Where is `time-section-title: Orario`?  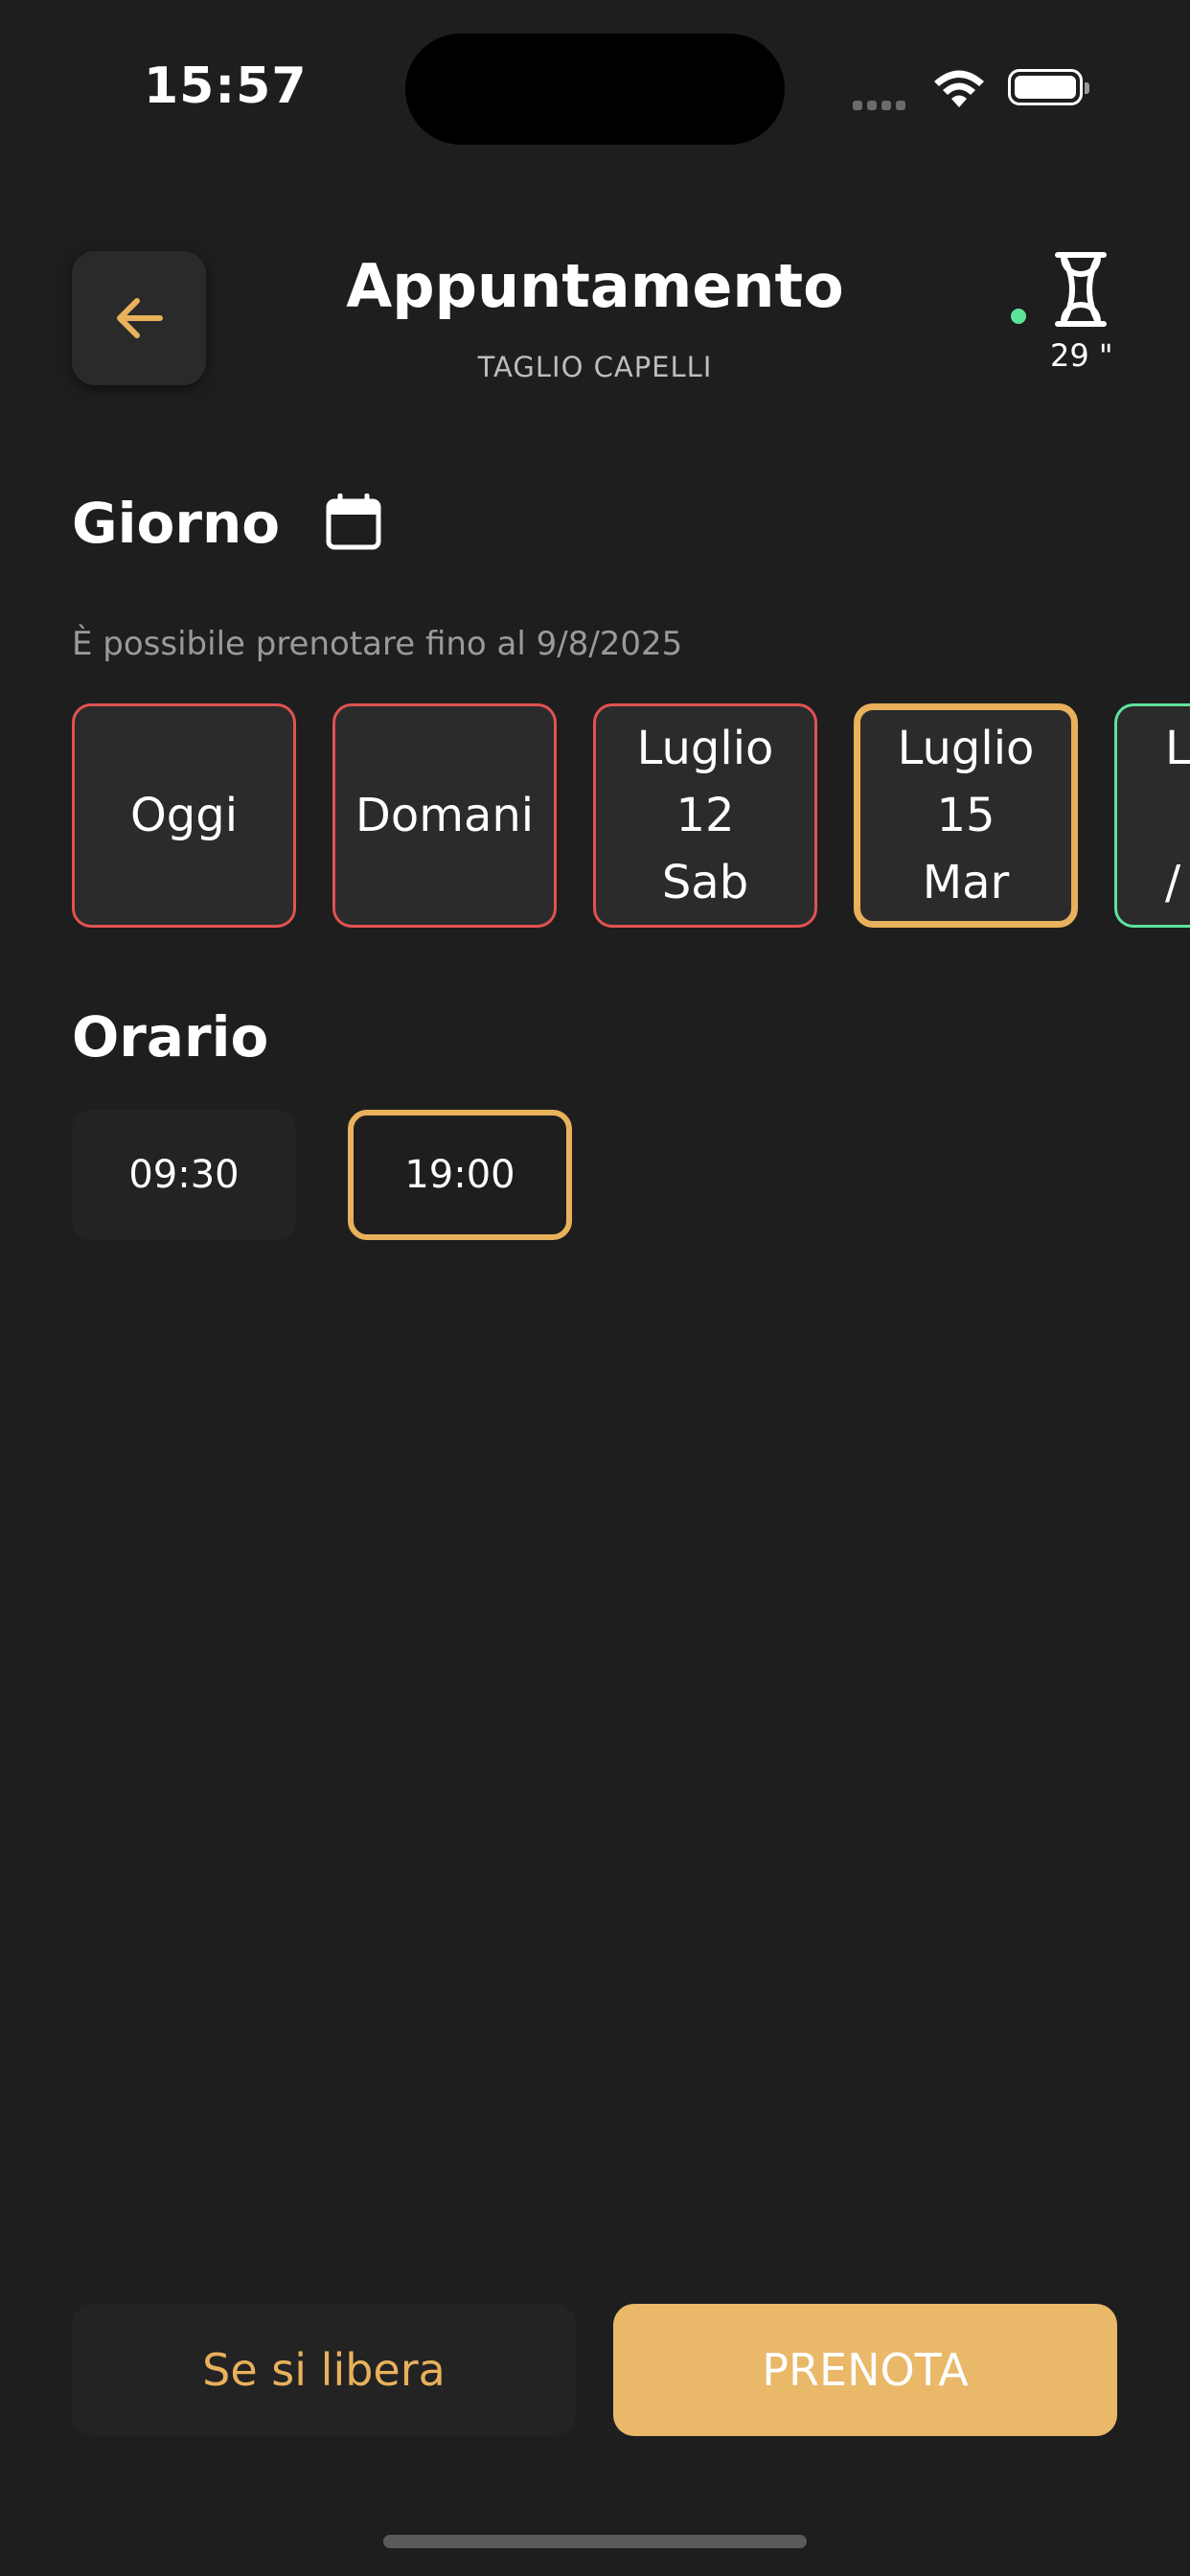 time-section-title: Orario is located at coordinates (171, 1037).